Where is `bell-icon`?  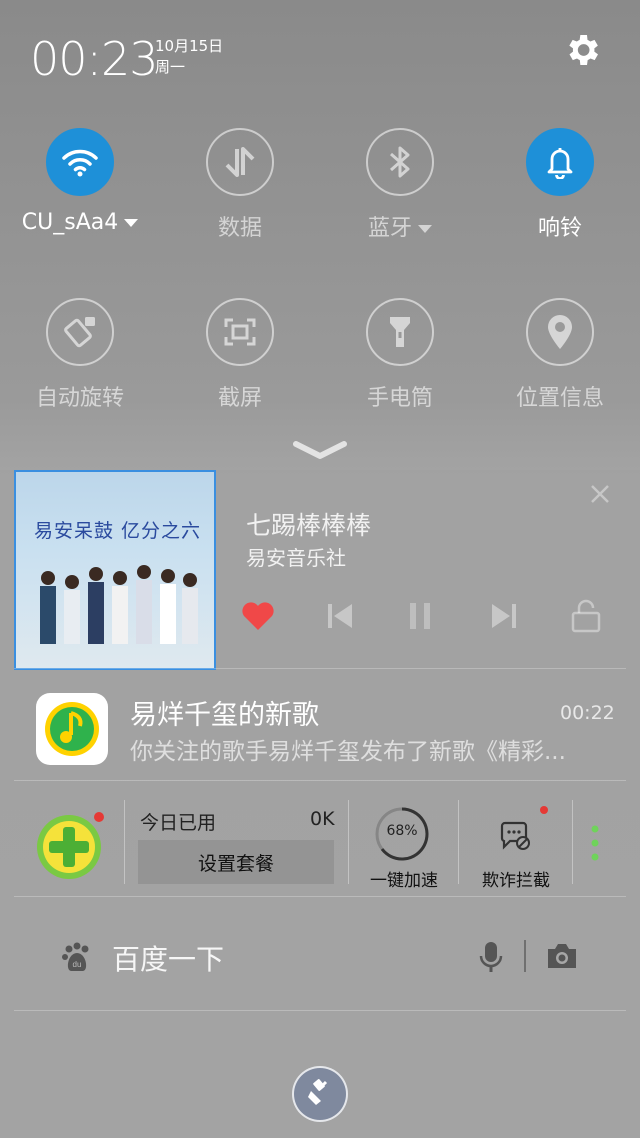 bell-icon is located at coordinates (560, 162).